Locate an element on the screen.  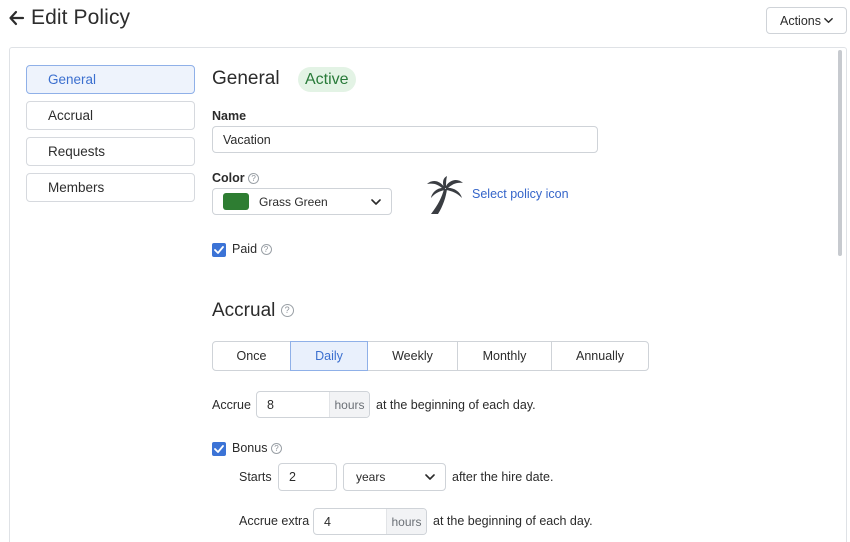
accrue-hours-input: 8 hours is located at coordinates (313, 404).